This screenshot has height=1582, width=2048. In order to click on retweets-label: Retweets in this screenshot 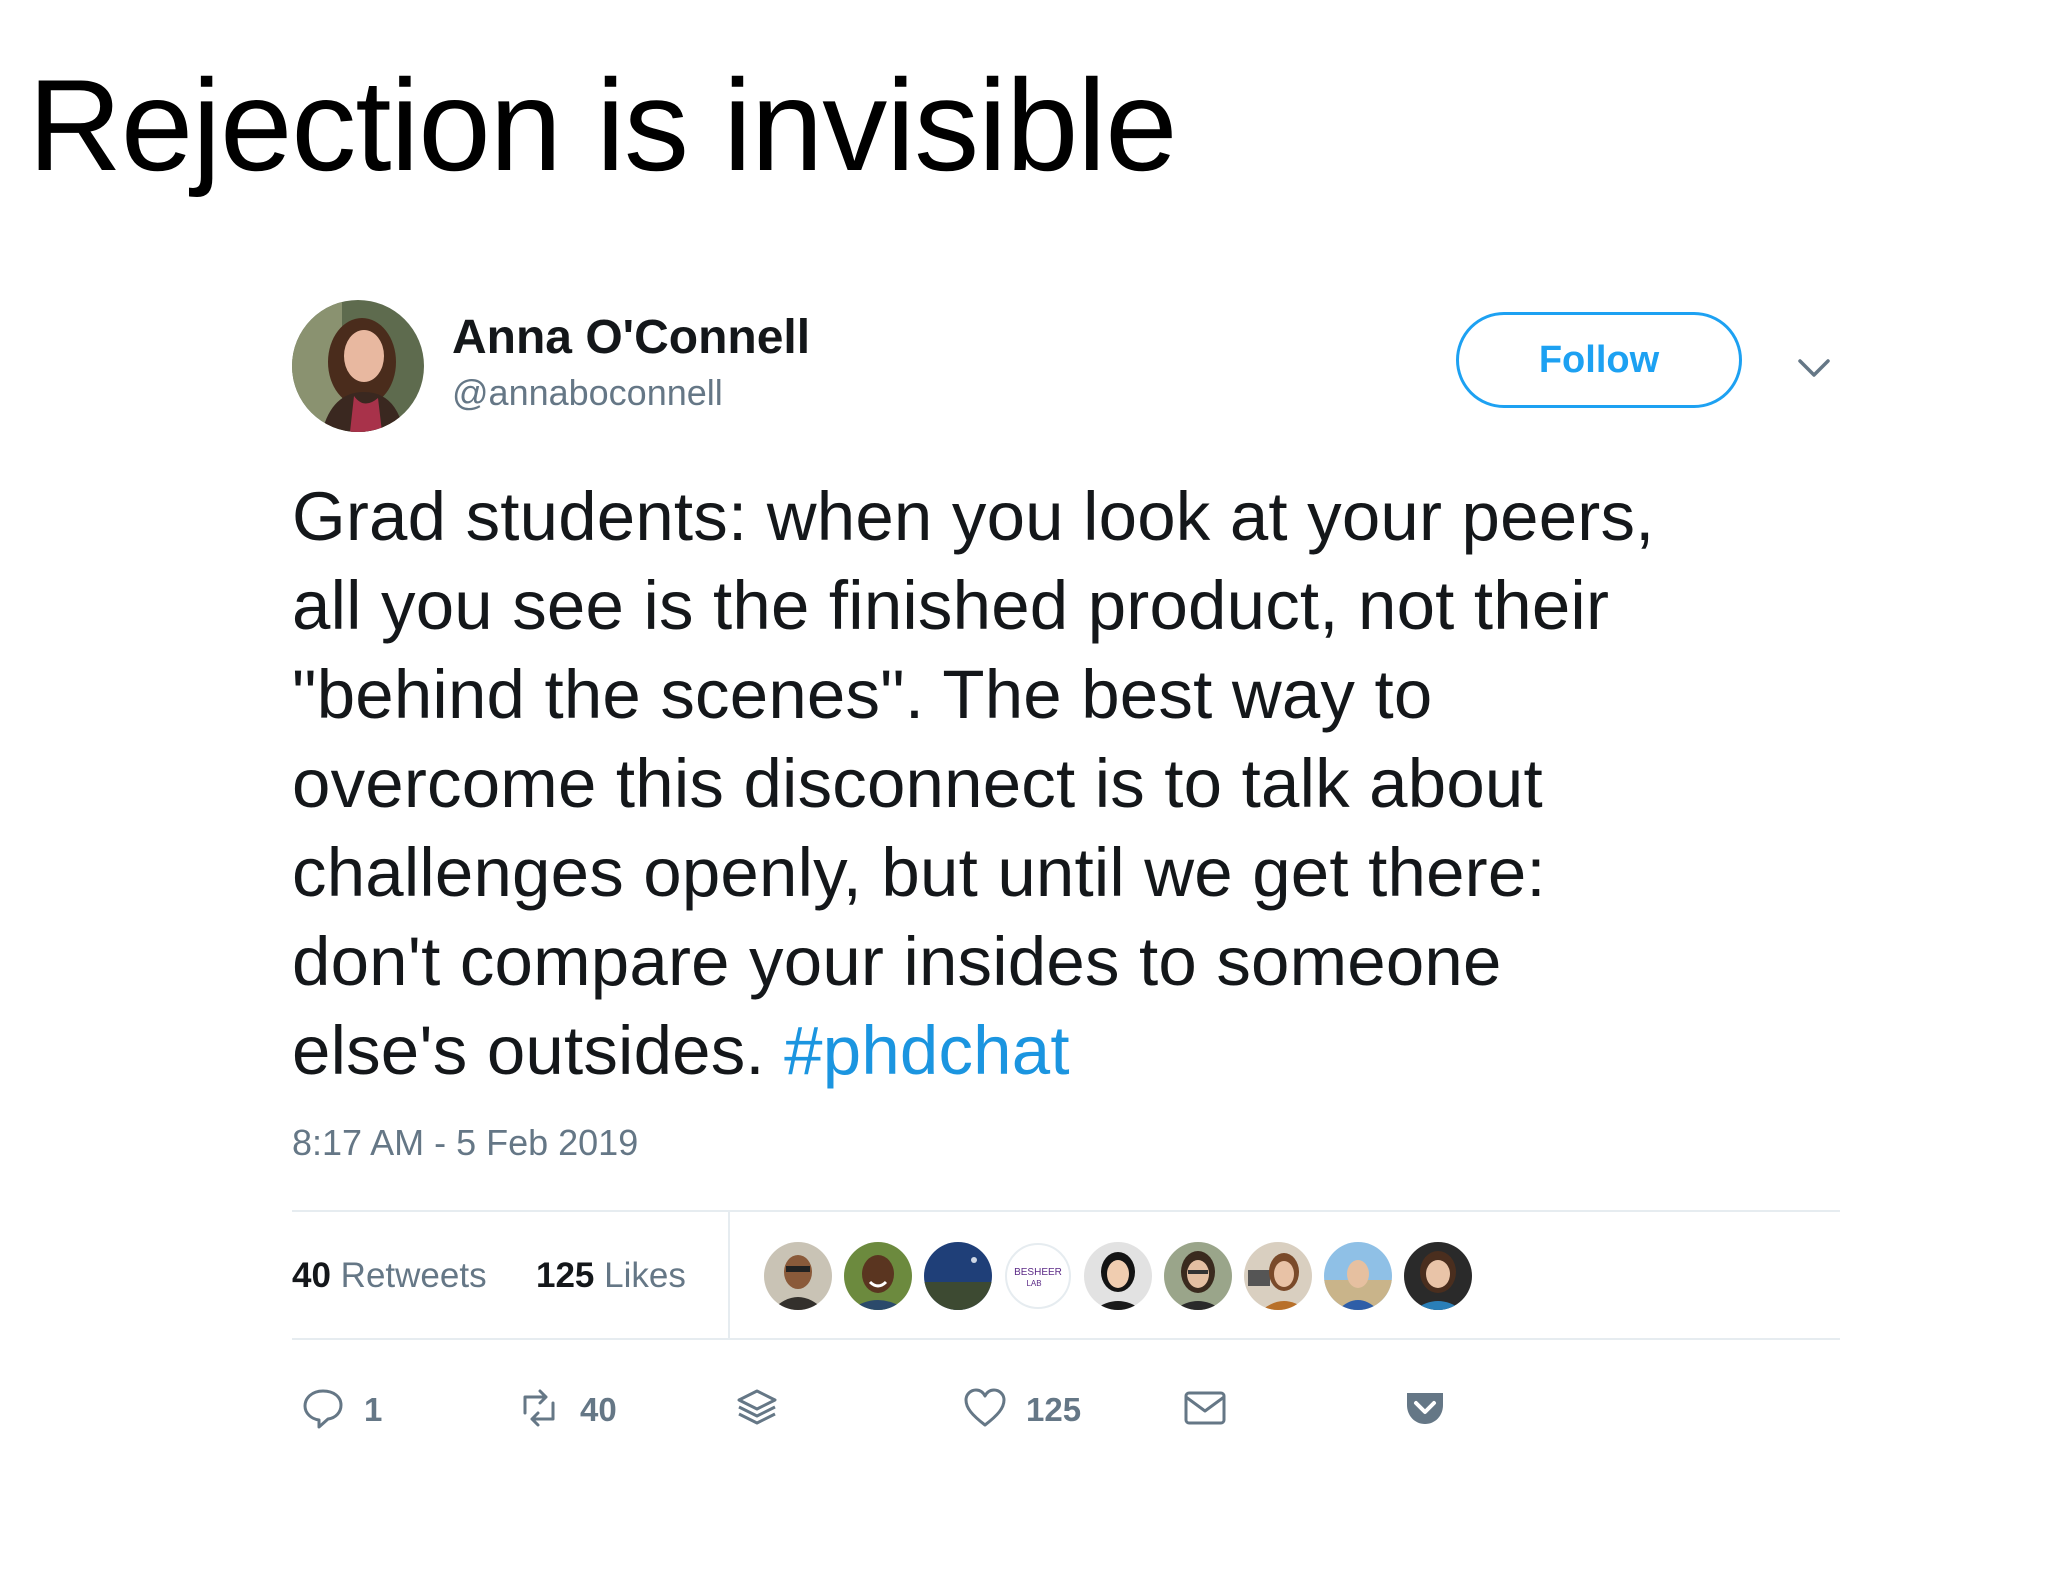, I will do `click(413, 1275)`.